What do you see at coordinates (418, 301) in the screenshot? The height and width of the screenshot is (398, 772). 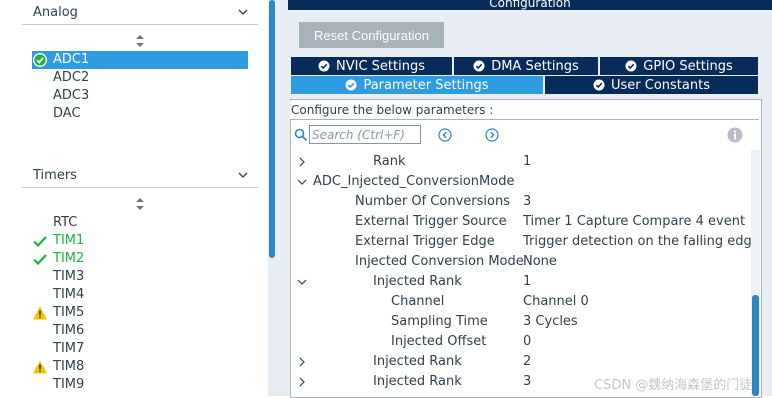 I see `param-name: Channel` at bounding box center [418, 301].